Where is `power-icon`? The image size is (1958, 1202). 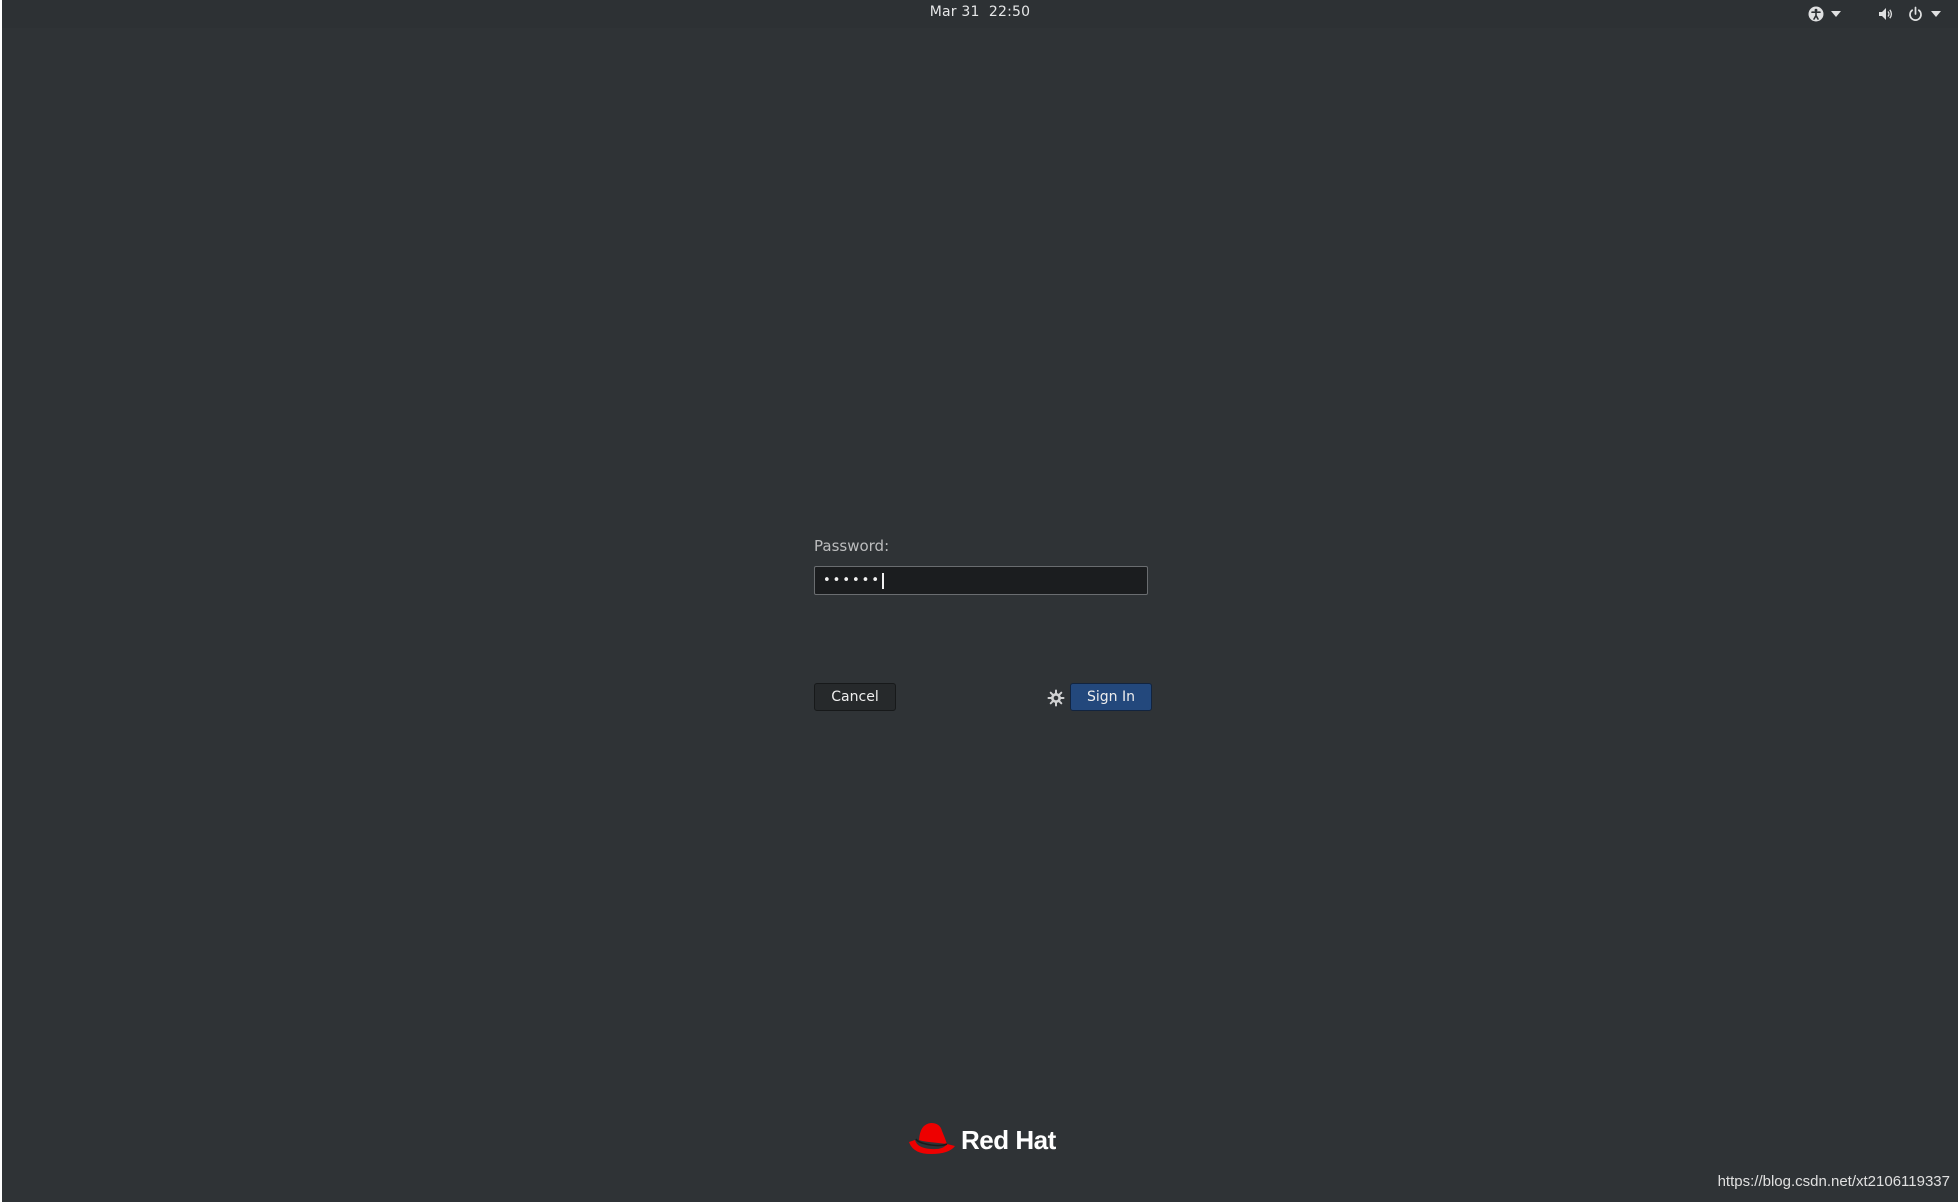
power-icon is located at coordinates (1915, 14).